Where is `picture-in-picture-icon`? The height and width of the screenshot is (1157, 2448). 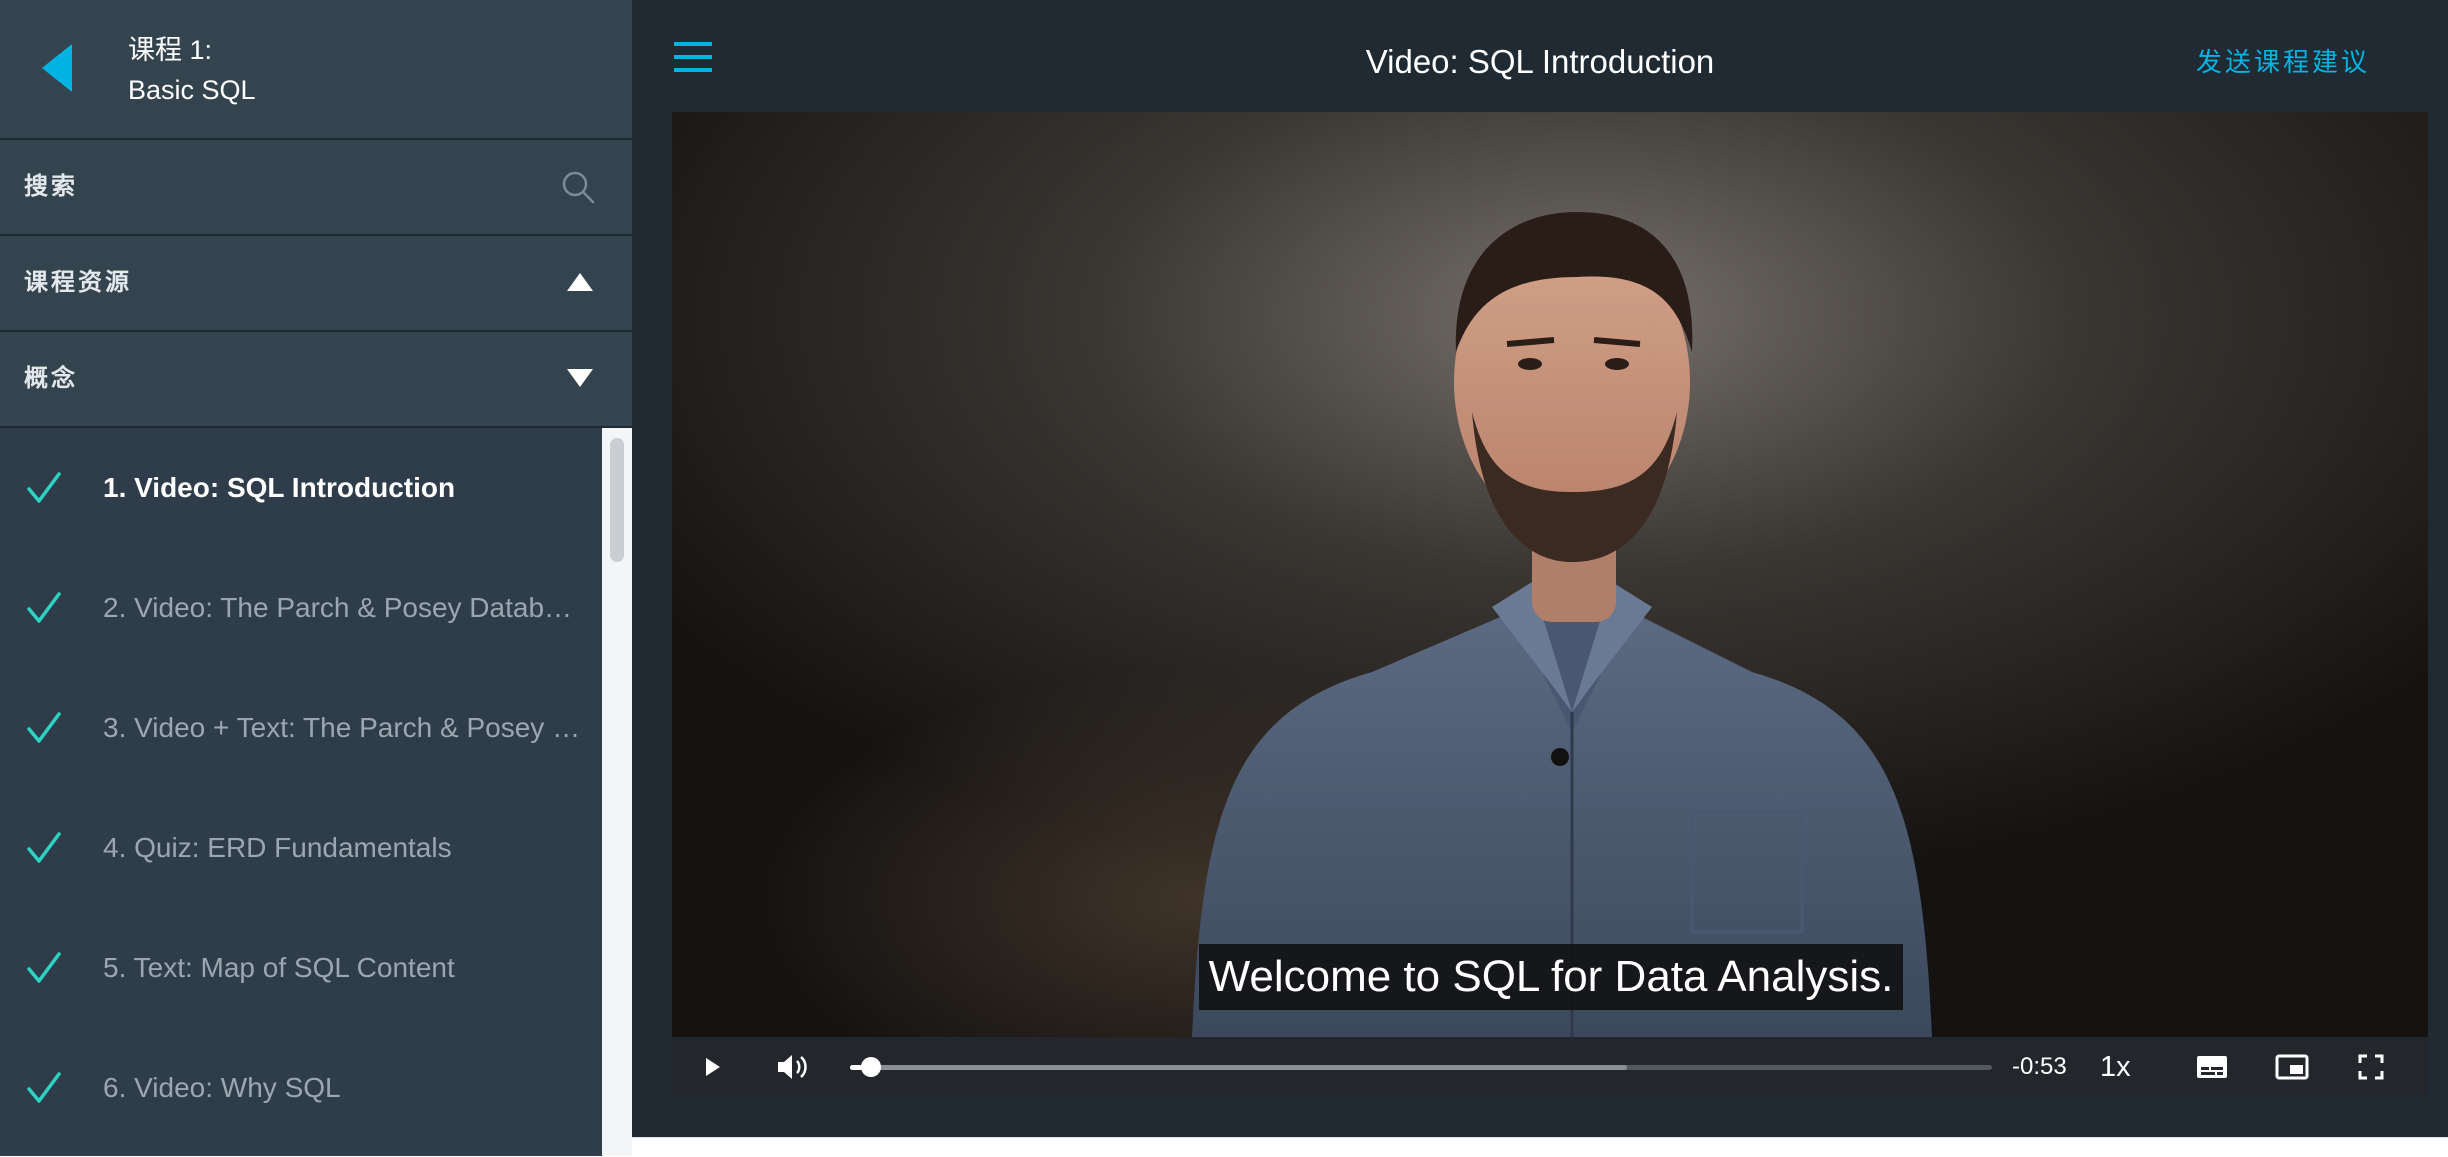
picture-in-picture-icon is located at coordinates (2292, 1067).